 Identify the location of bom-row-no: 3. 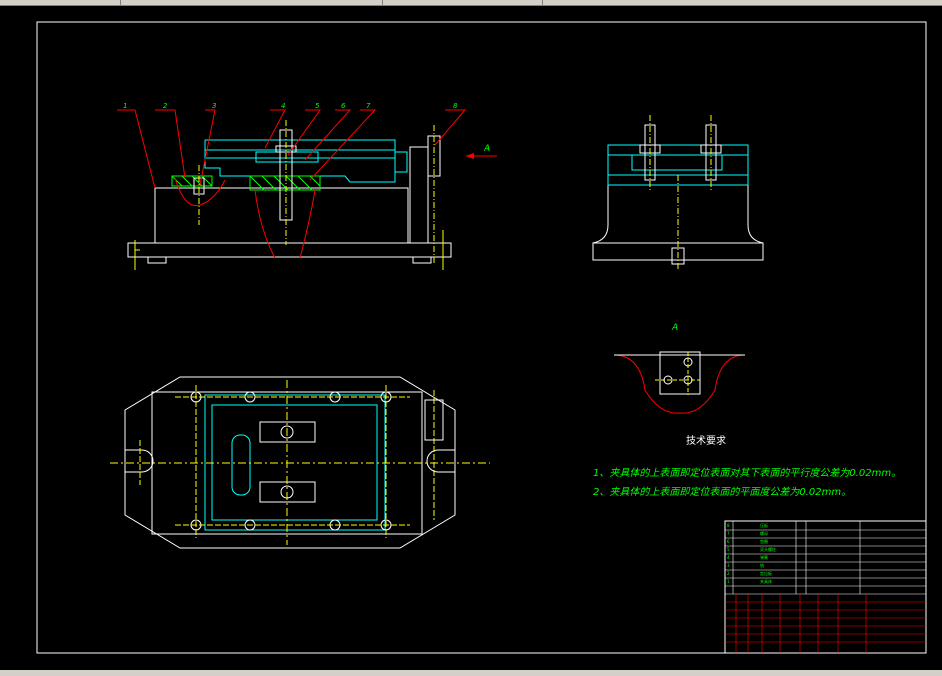
(728, 565).